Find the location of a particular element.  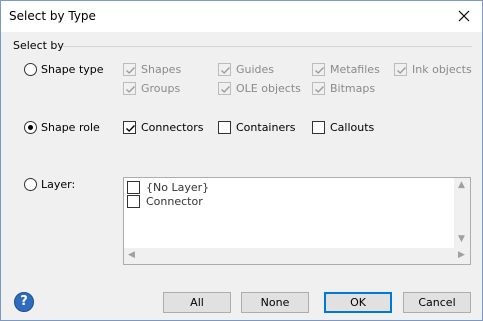

select-by-label: Select by is located at coordinates (38, 45).